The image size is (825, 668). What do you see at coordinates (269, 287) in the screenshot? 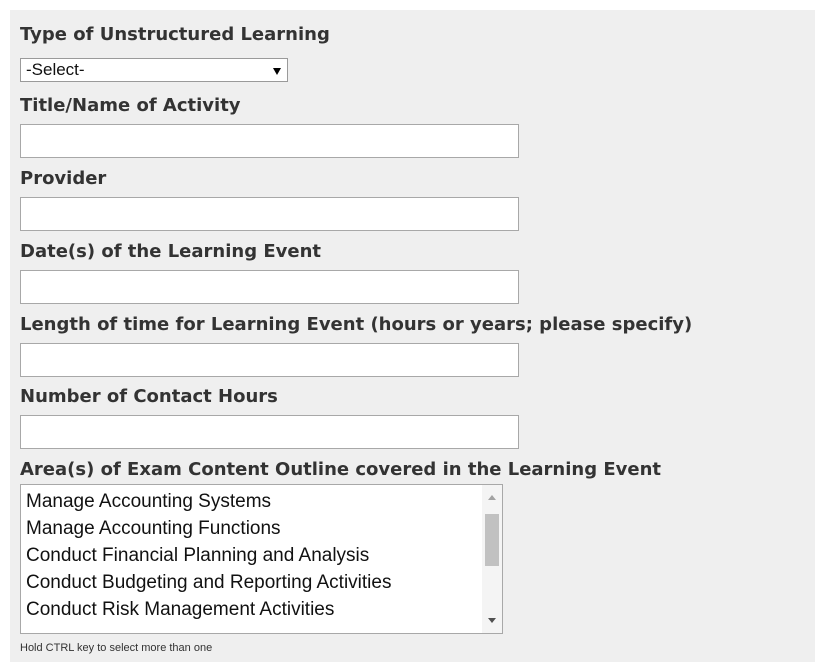
I see `dates-input` at bounding box center [269, 287].